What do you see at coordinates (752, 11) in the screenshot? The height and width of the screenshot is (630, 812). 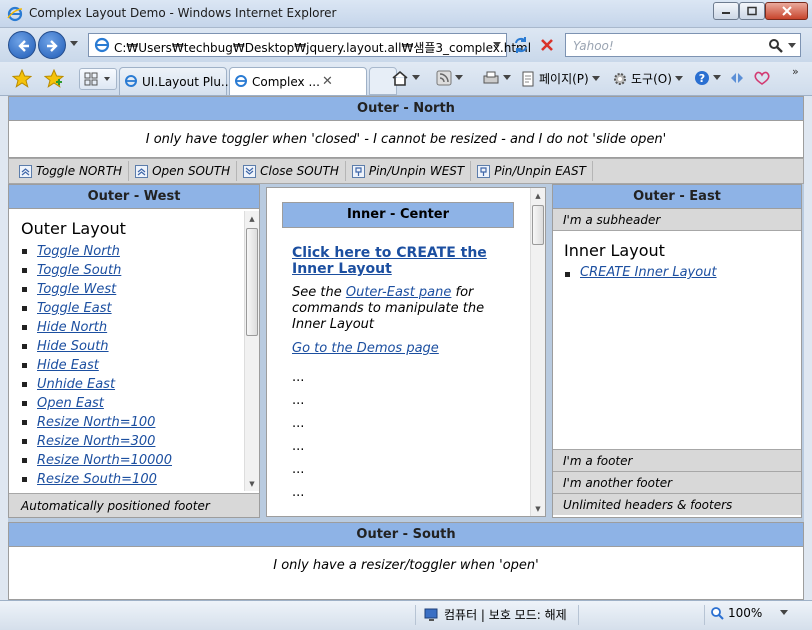 I see `maximize-button` at bounding box center [752, 11].